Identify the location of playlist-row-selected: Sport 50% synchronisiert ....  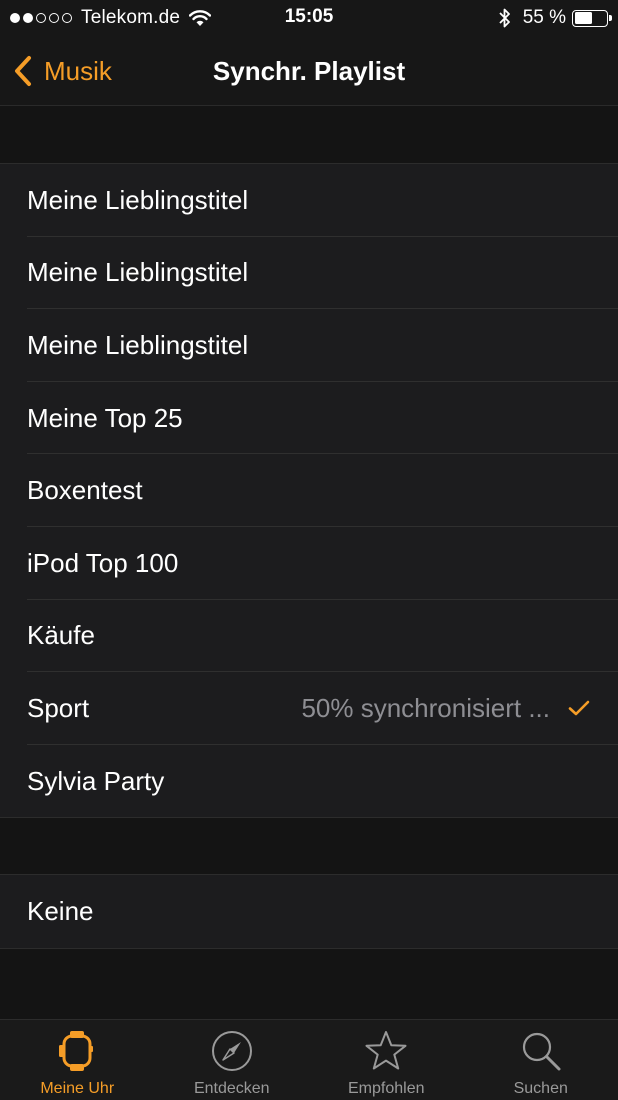
(309, 708).